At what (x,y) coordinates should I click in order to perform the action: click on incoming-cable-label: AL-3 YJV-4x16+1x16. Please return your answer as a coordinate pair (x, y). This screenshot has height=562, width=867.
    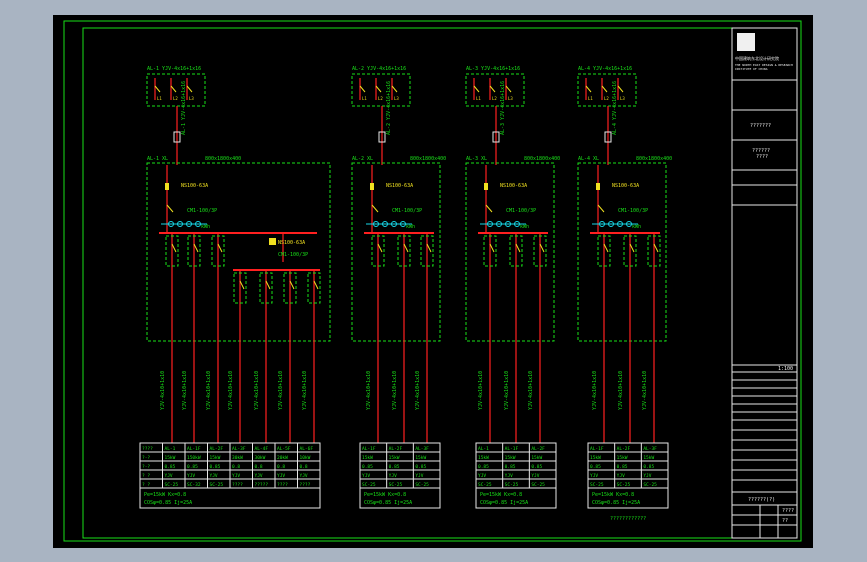
    Looking at the image, I should click on (503, 108).